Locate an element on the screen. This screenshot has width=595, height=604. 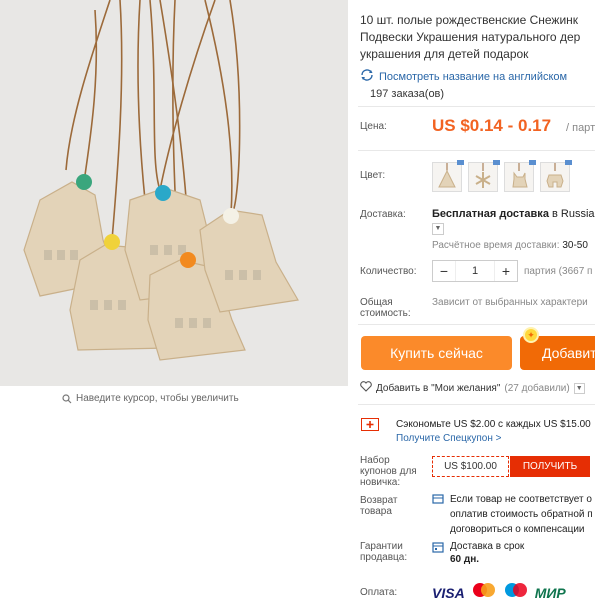
chevron-down-icon: ▼ is located at coordinates (579, 388).